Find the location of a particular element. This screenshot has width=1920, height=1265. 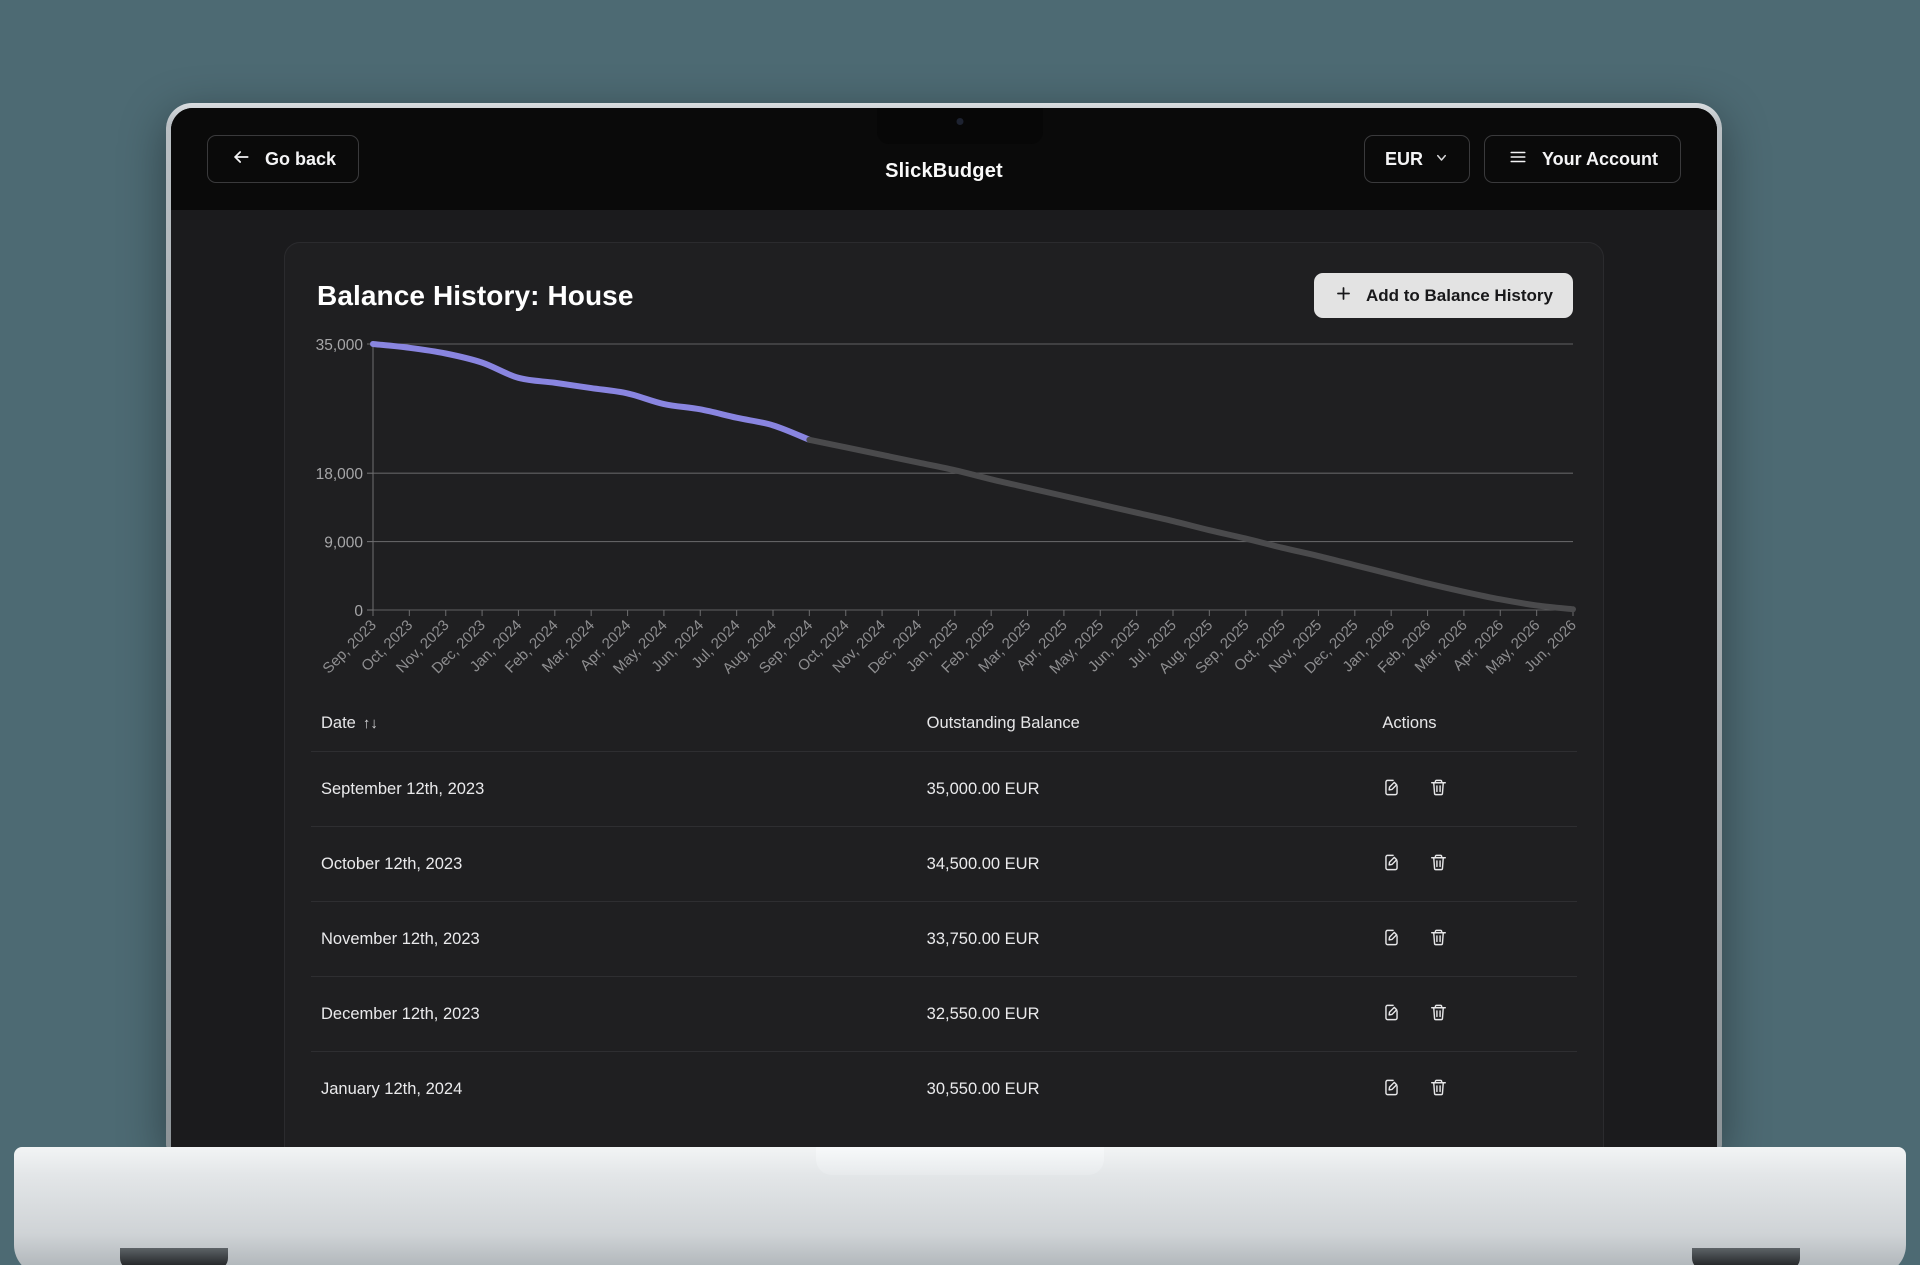

chart-series-lines is located at coordinates (973, 477).